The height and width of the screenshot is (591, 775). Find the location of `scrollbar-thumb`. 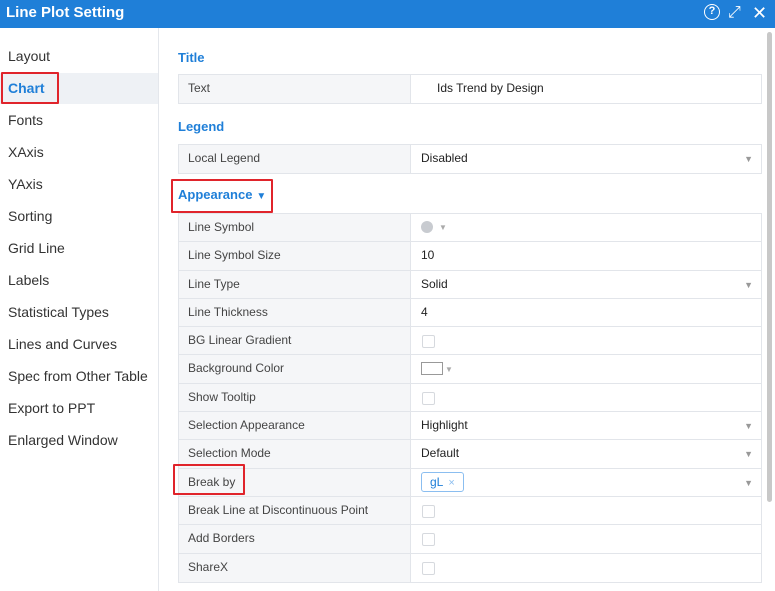

scrollbar-thumb is located at coordinates (769, 267).